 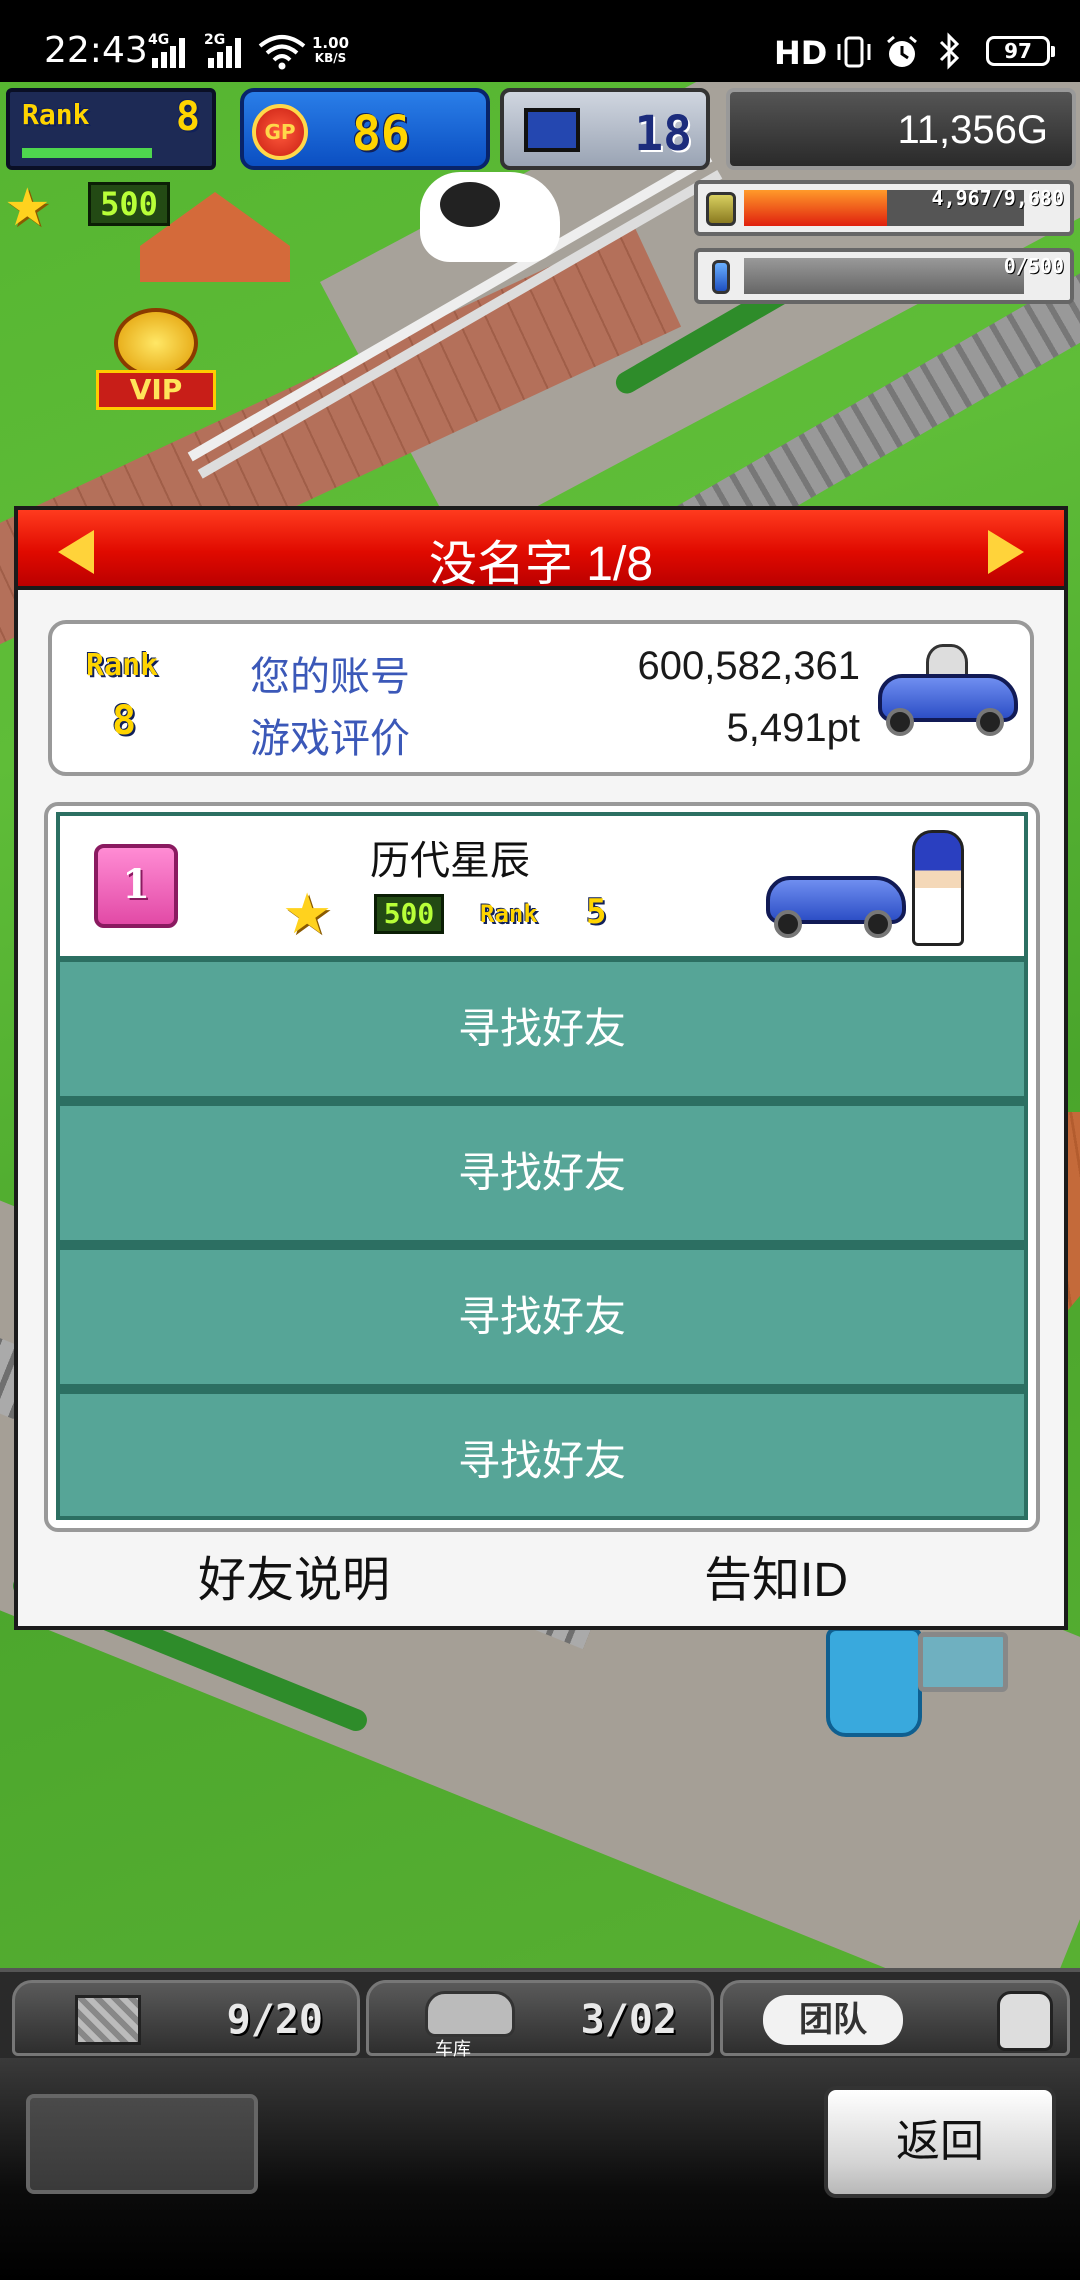 I want to click on team-label: 团队, so click(x=833, y=2020).